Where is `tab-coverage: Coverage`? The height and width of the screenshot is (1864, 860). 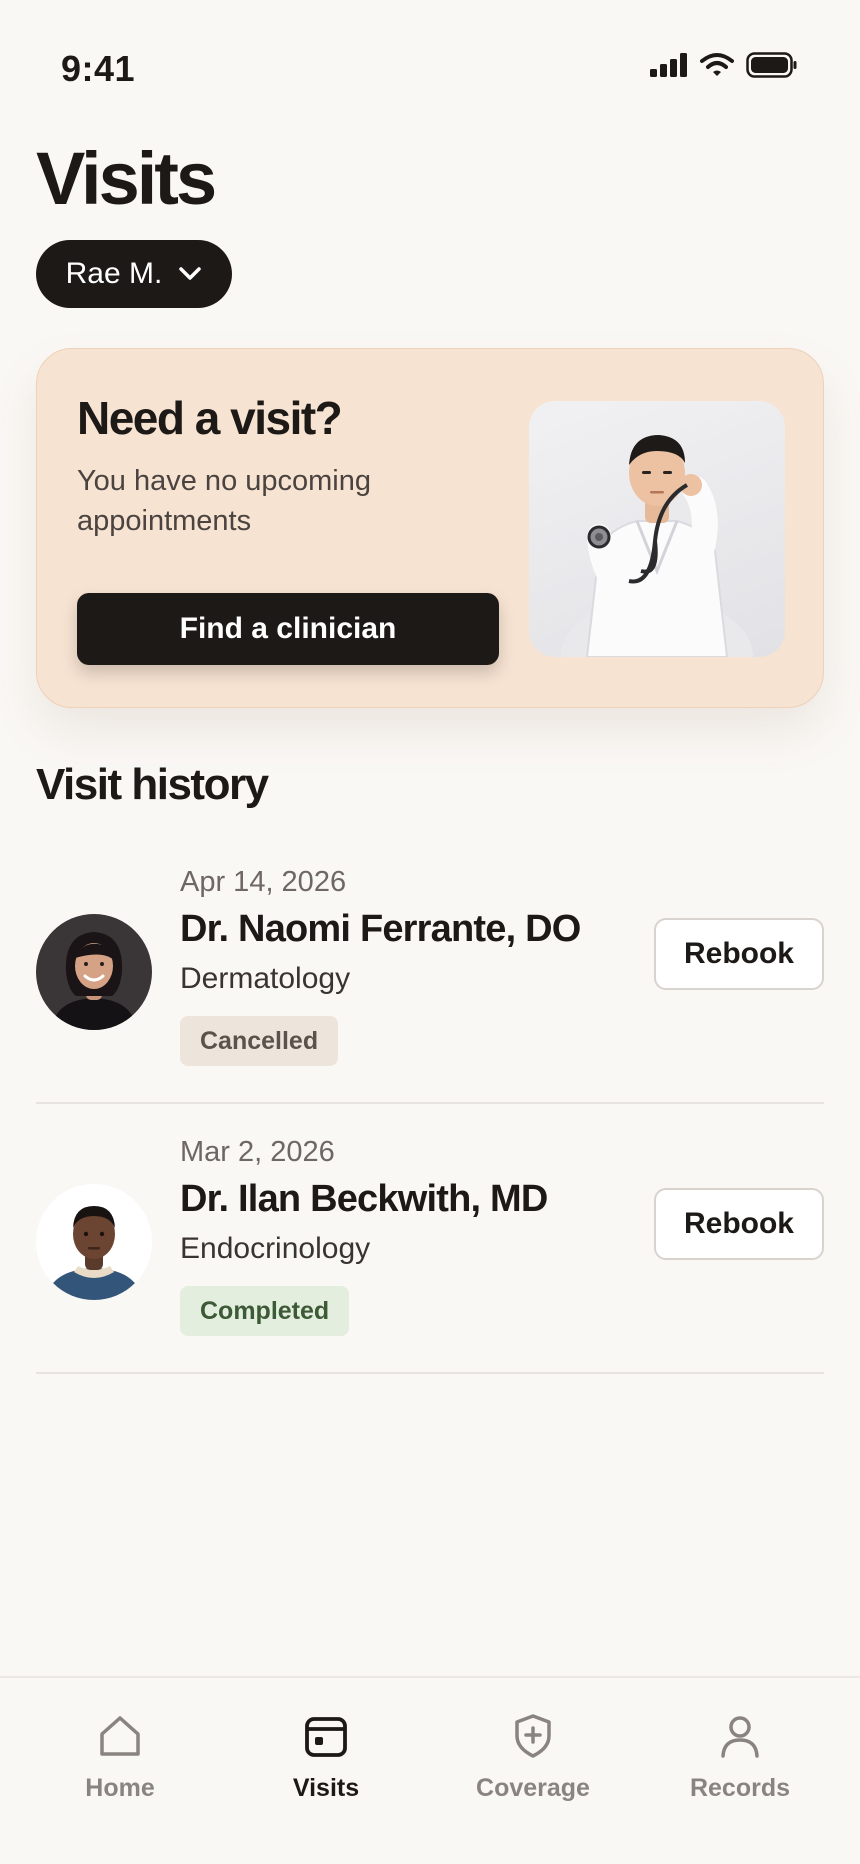
tab-coverage: Coverage is located at coordinates (533, 1767).